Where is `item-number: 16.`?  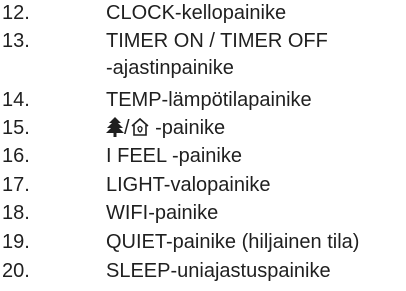 item-number: 16. is located at coordinates (16, 156).